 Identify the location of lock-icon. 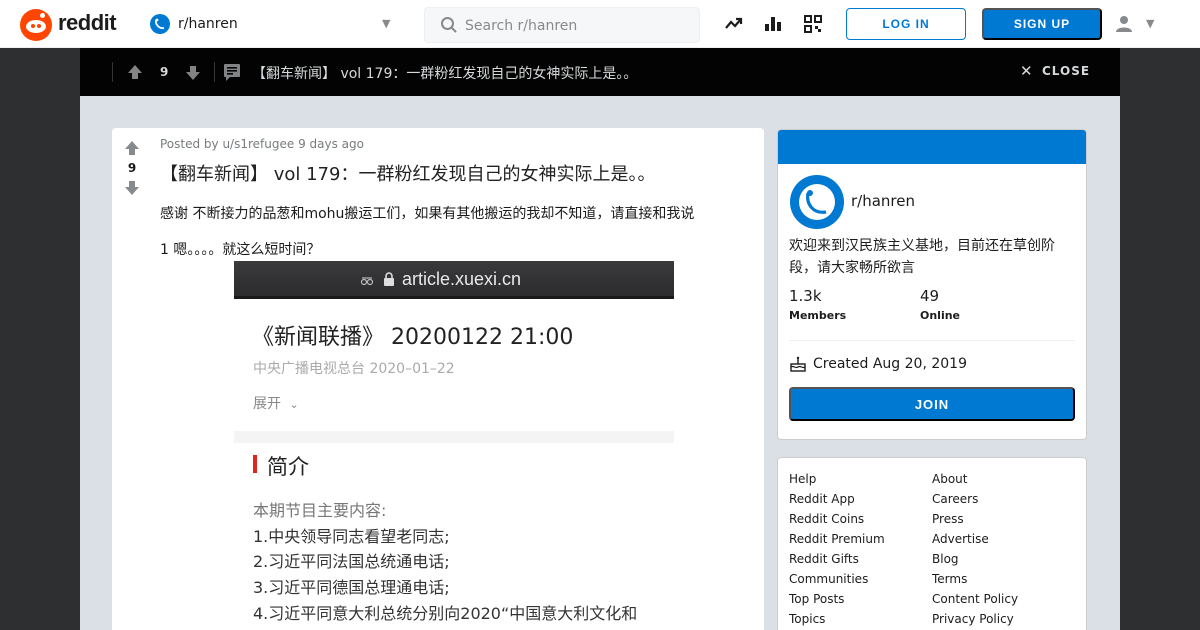
(389, 279).